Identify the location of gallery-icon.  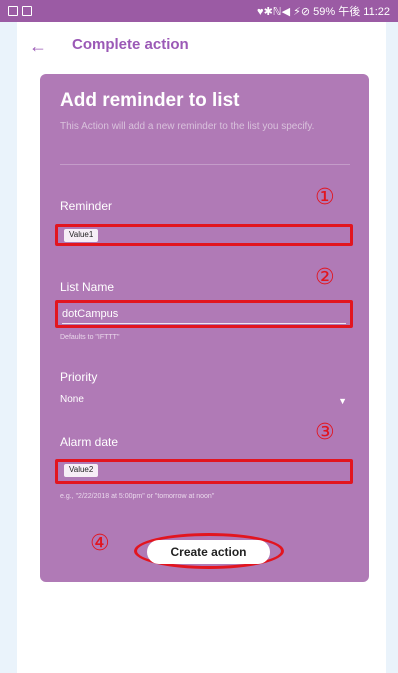
(13, 11).